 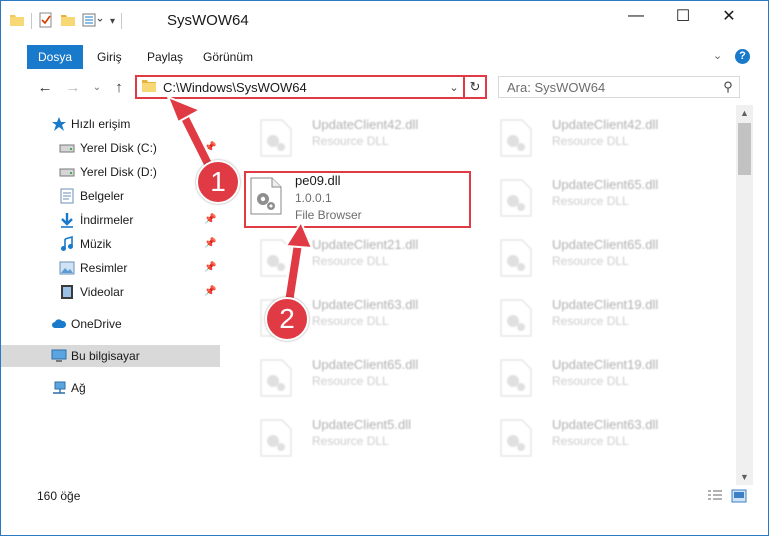 I want to click on sidebar-item-local-disk-c: Yerel Disk (C:) 📌, so click(x=110, y=148).